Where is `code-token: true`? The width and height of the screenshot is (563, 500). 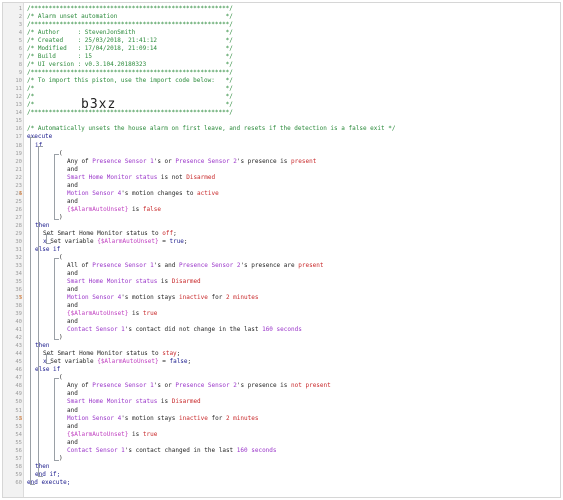
code-token: true is located at coordinates (150, 314).